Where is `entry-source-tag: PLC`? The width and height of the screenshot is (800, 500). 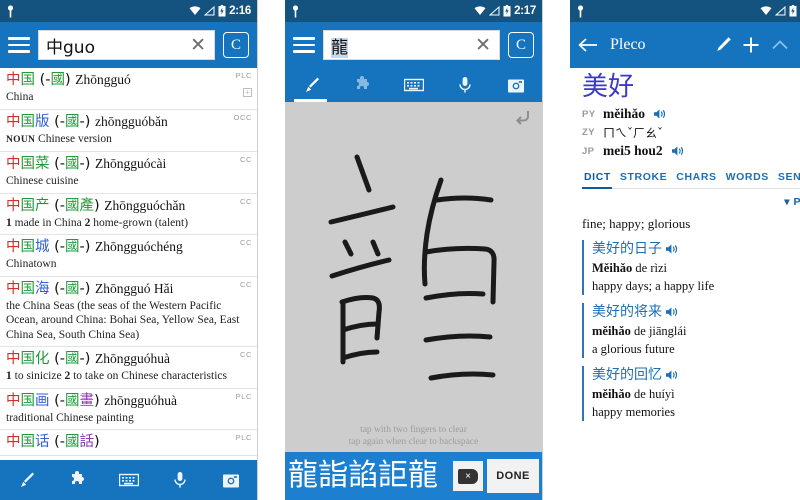
entry-source-tag: PLC is located at coordinates (243, 75).